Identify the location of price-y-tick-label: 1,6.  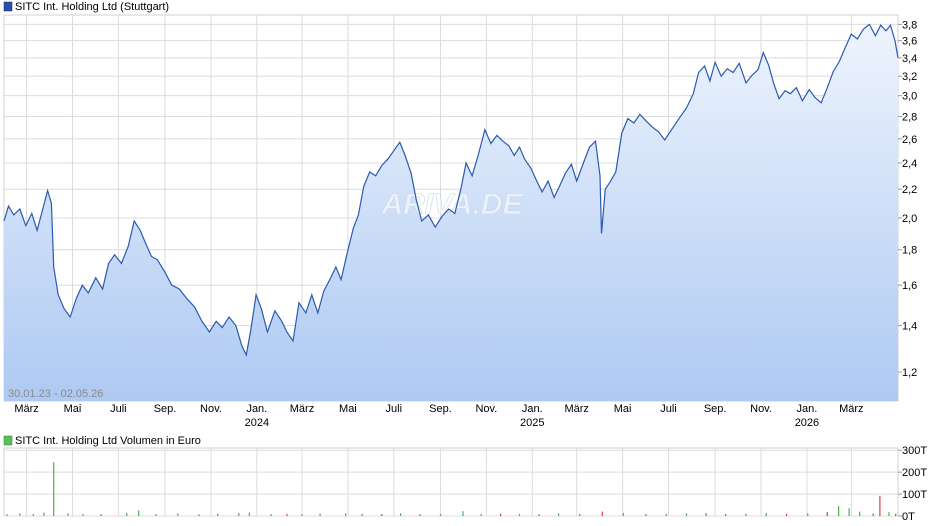
(909, 286).